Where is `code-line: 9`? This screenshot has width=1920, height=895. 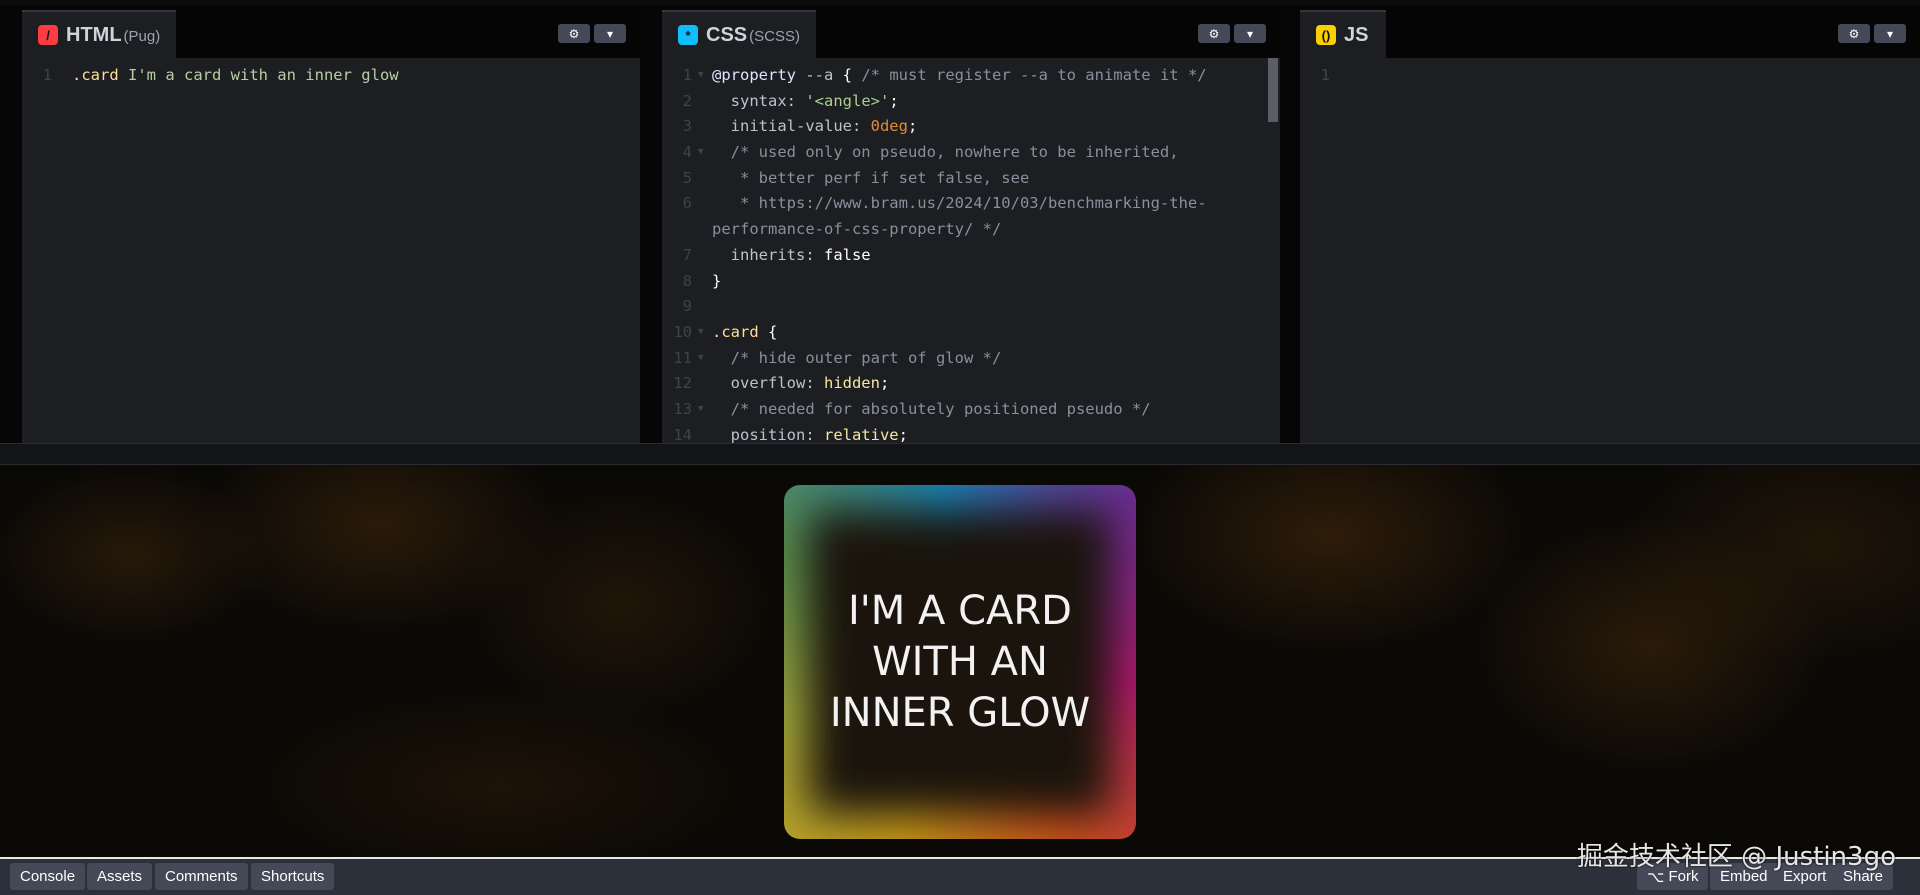
code-line: 9 is located at coordinates (971, 307).